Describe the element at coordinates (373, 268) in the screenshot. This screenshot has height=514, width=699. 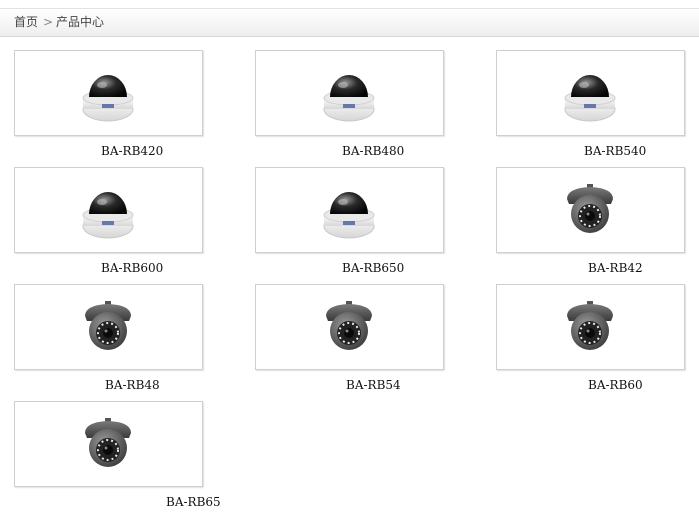
I see `product-model-label: BA-RB650` at that location.